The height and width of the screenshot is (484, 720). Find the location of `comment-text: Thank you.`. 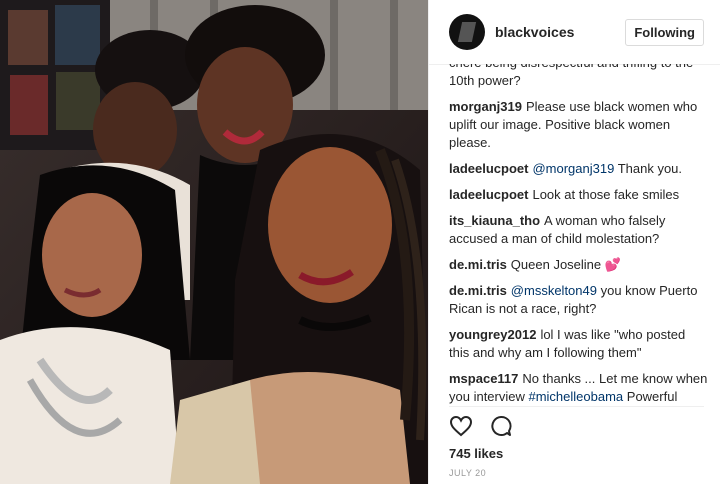

comment-text: Thank you. is located at coordinates (648, 168).